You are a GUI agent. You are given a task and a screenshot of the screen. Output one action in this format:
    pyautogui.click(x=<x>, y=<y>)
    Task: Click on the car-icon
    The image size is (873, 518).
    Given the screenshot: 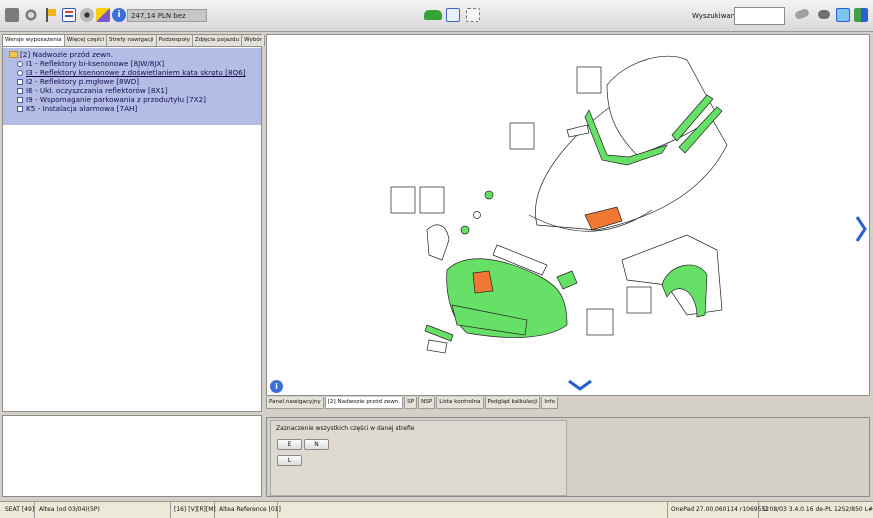 What is the action you would take?
    pyautogui.click(x=433, y=15)
    